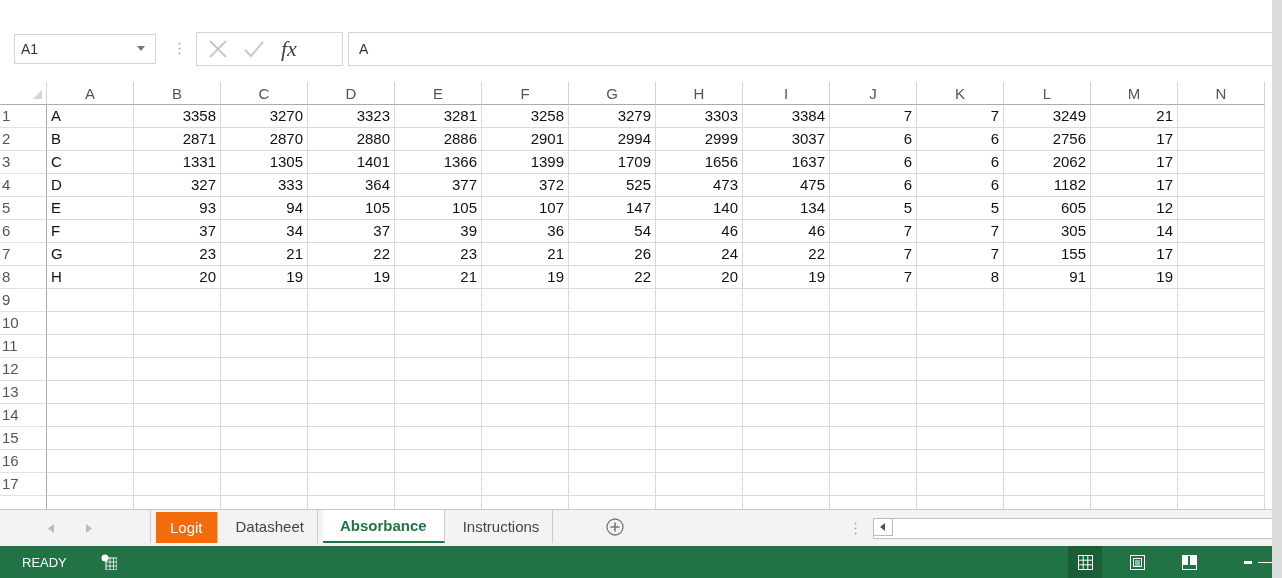 The width and height of the screenshot is (1282, 578). I want to click on table-cell: 2880, so click(351, 140).